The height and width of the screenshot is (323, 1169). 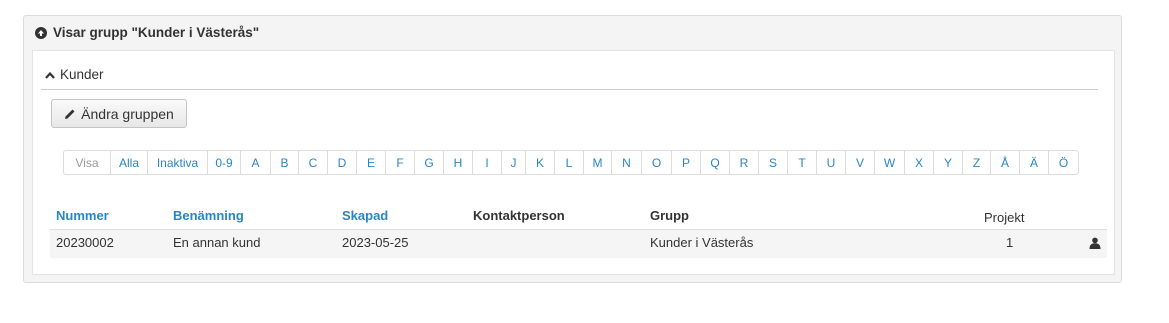 I want to click on filter-d: D, so click(x=341, y=162).